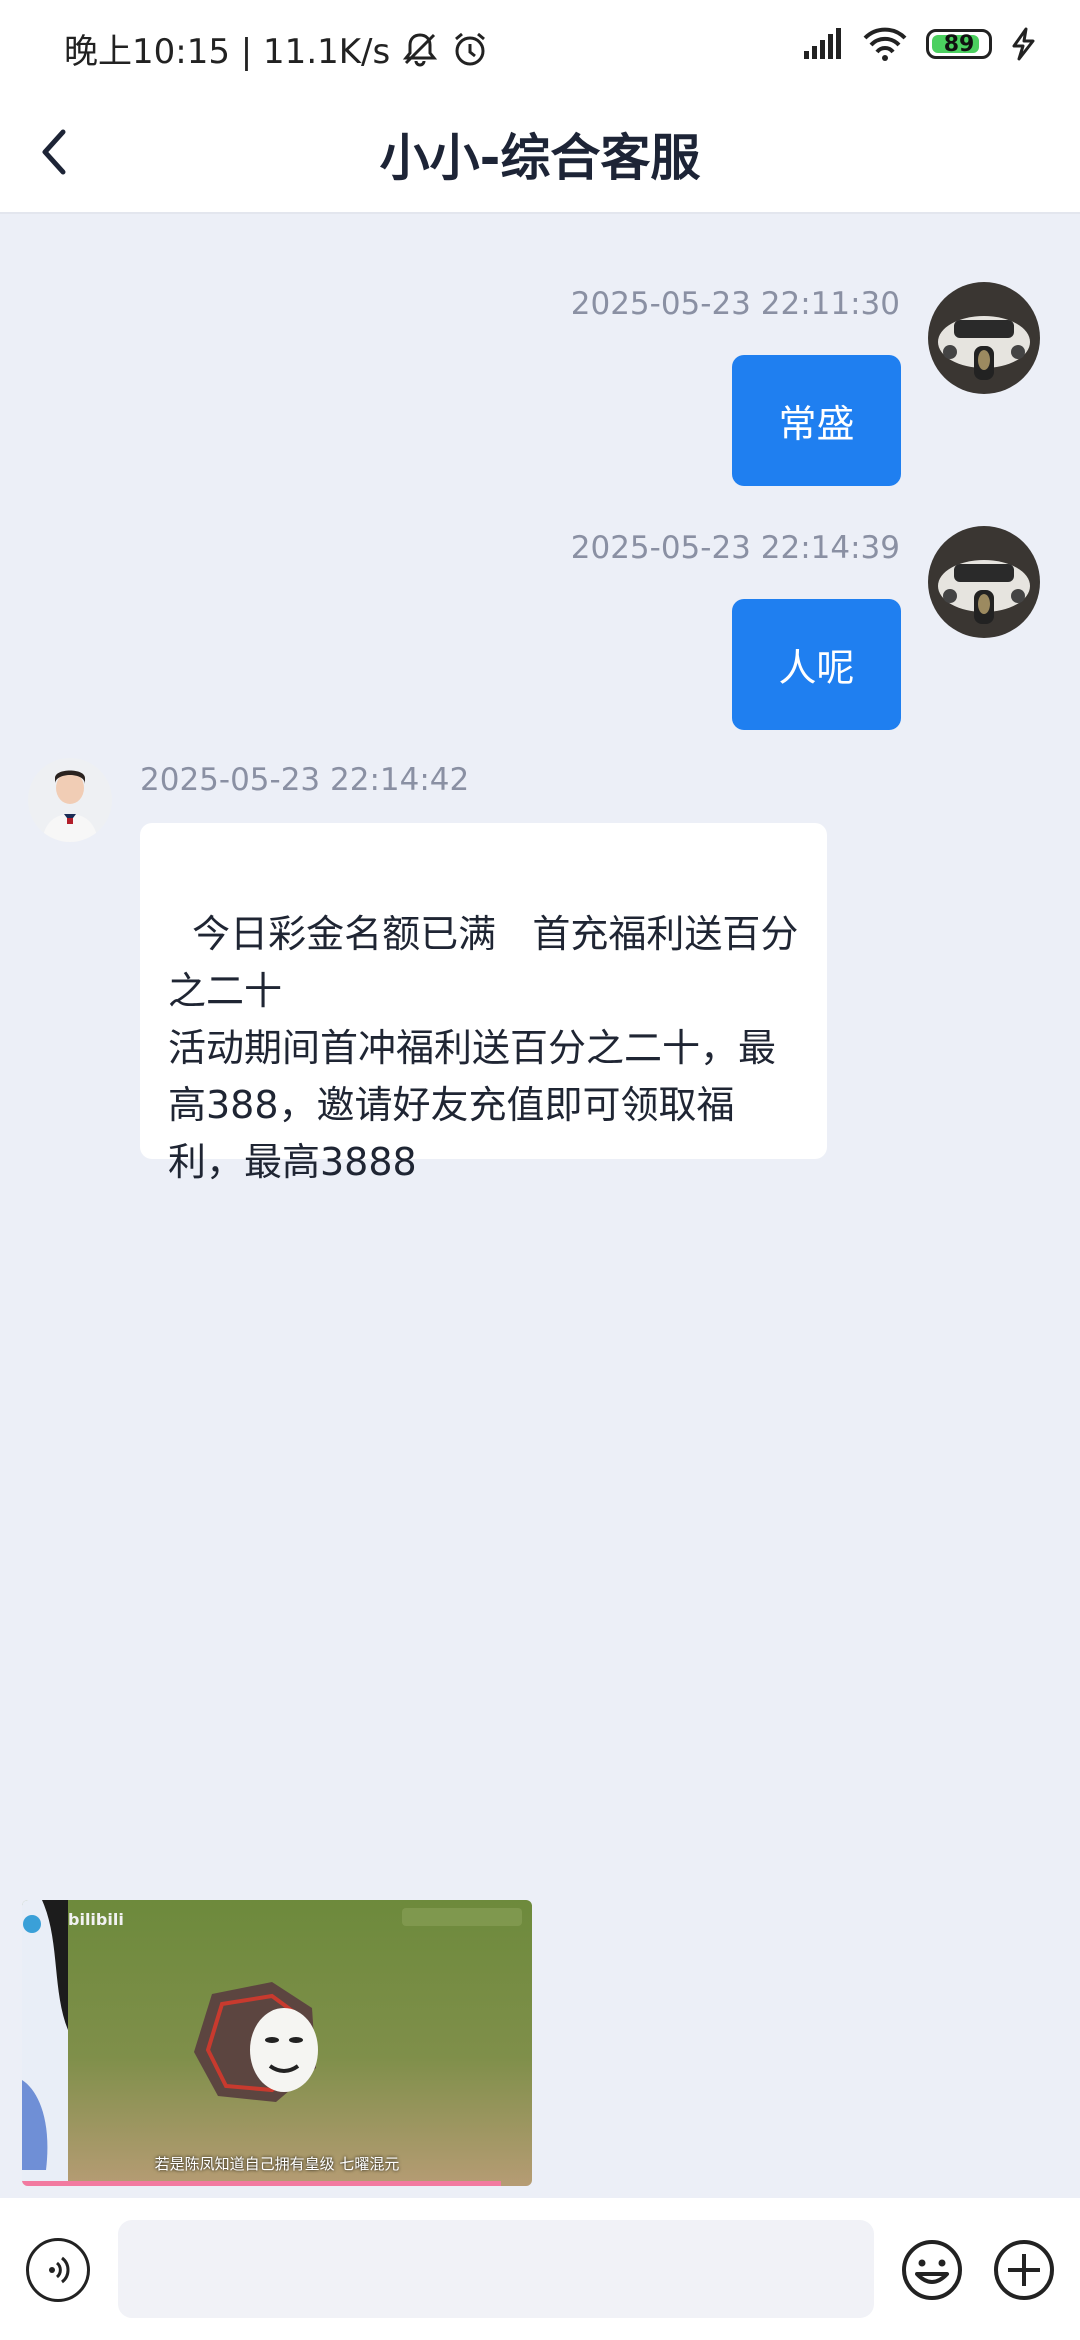  I want to click on message-text: 人呢, so click(816, 668).